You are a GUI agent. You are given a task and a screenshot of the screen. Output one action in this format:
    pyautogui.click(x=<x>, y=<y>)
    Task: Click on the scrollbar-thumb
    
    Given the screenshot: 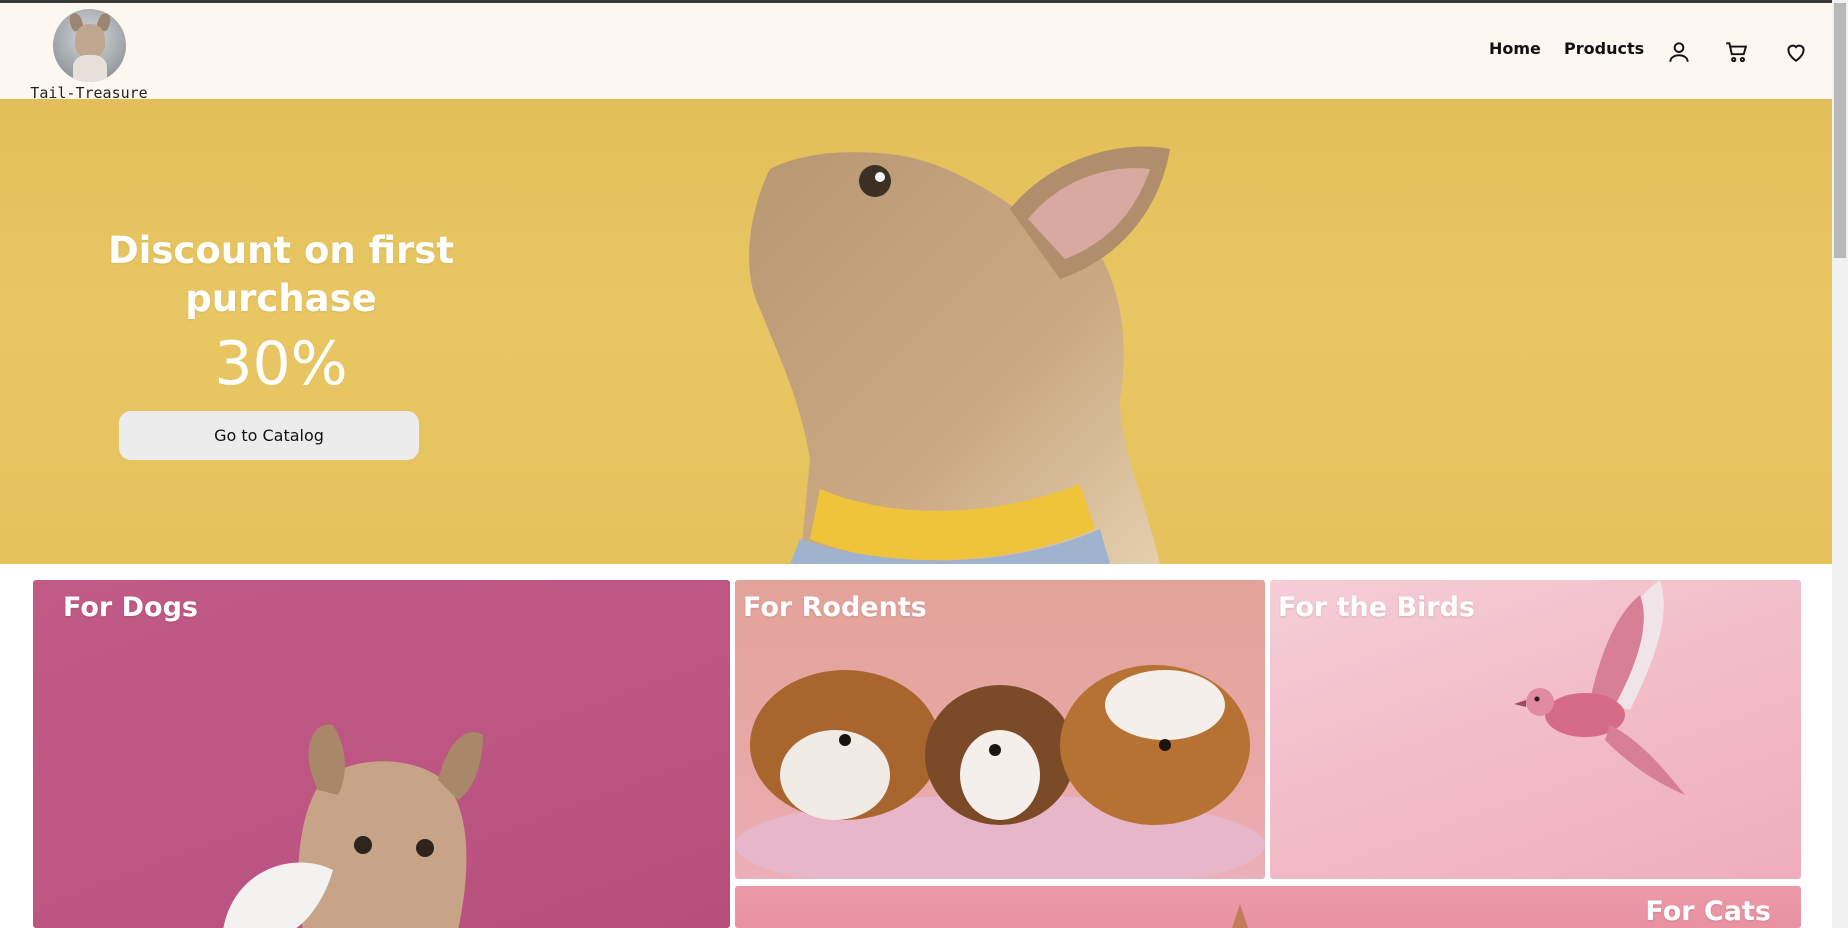 What is the action you would take?
    pyautogui.click(x=1840, y=130)
    